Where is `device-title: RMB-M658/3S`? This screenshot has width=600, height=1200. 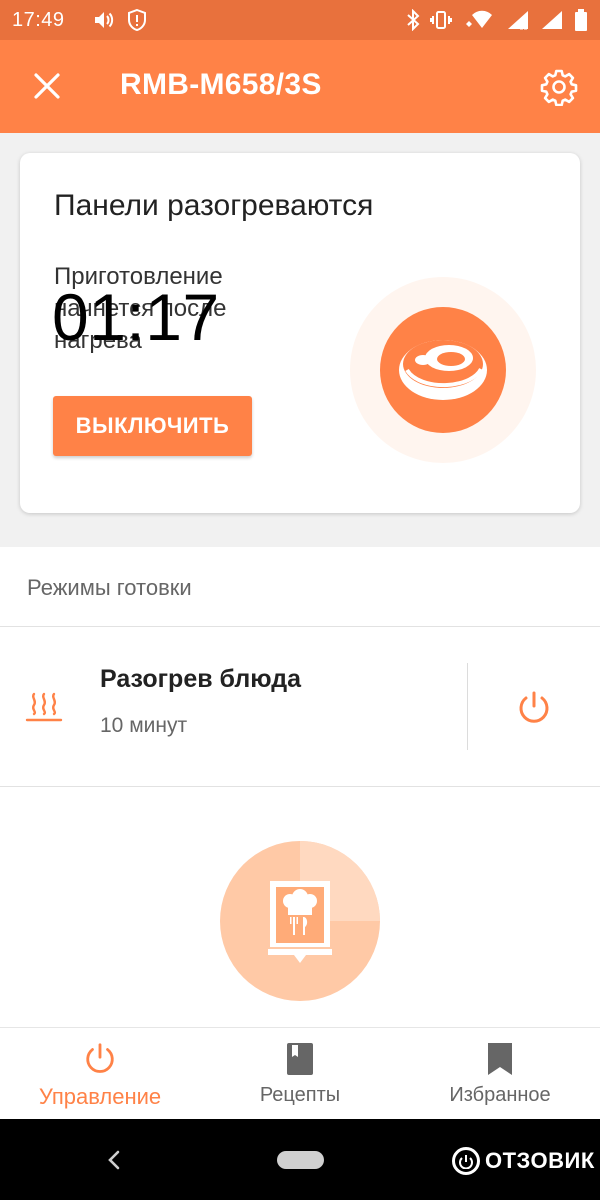
device-title: RMB-M658/3S is located at coordinates (221, 84).